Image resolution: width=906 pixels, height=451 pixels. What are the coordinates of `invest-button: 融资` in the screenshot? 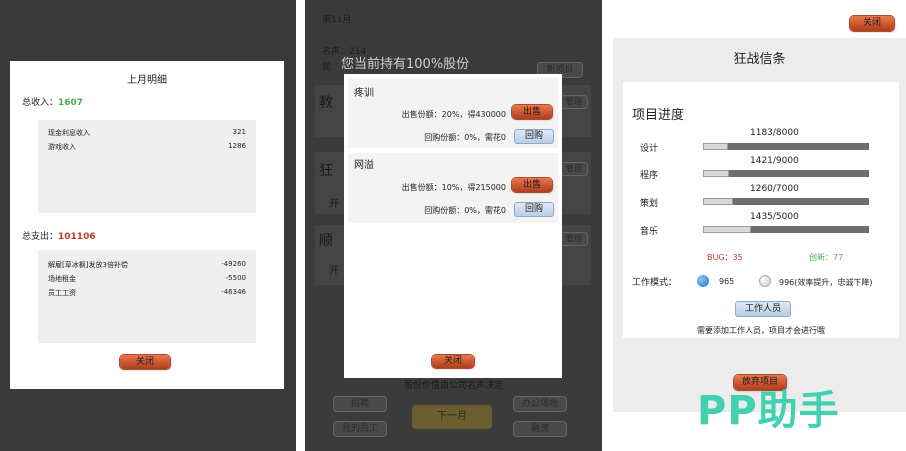 It's located at (540, 429).